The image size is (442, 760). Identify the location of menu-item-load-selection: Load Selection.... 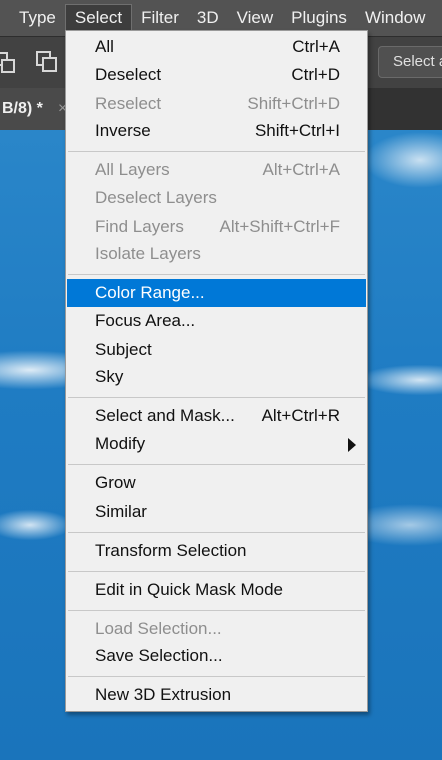
(216, 629).